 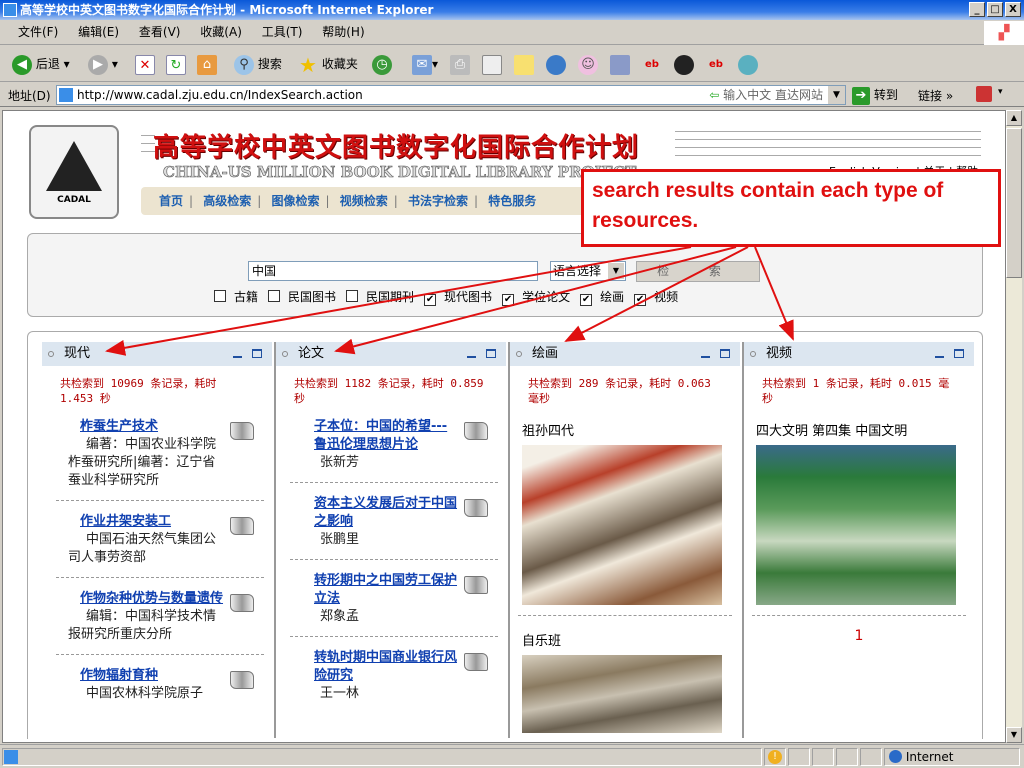 What do you see at coordinates (328, 64) in the screenshot?
I see `favorites-button: ★ 收藏夹` at bounding box center [328, 64].